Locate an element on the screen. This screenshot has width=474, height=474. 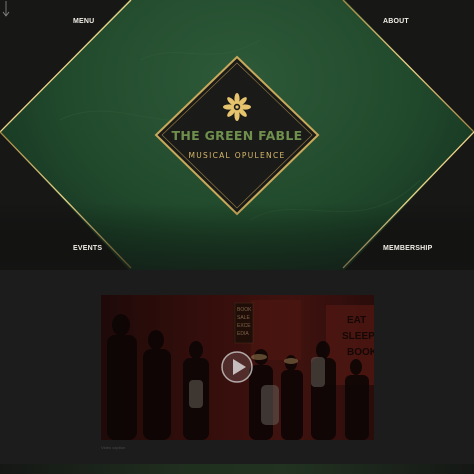
nav-membership-link: MEMBERSHIP is located at coordinates (407, 248).